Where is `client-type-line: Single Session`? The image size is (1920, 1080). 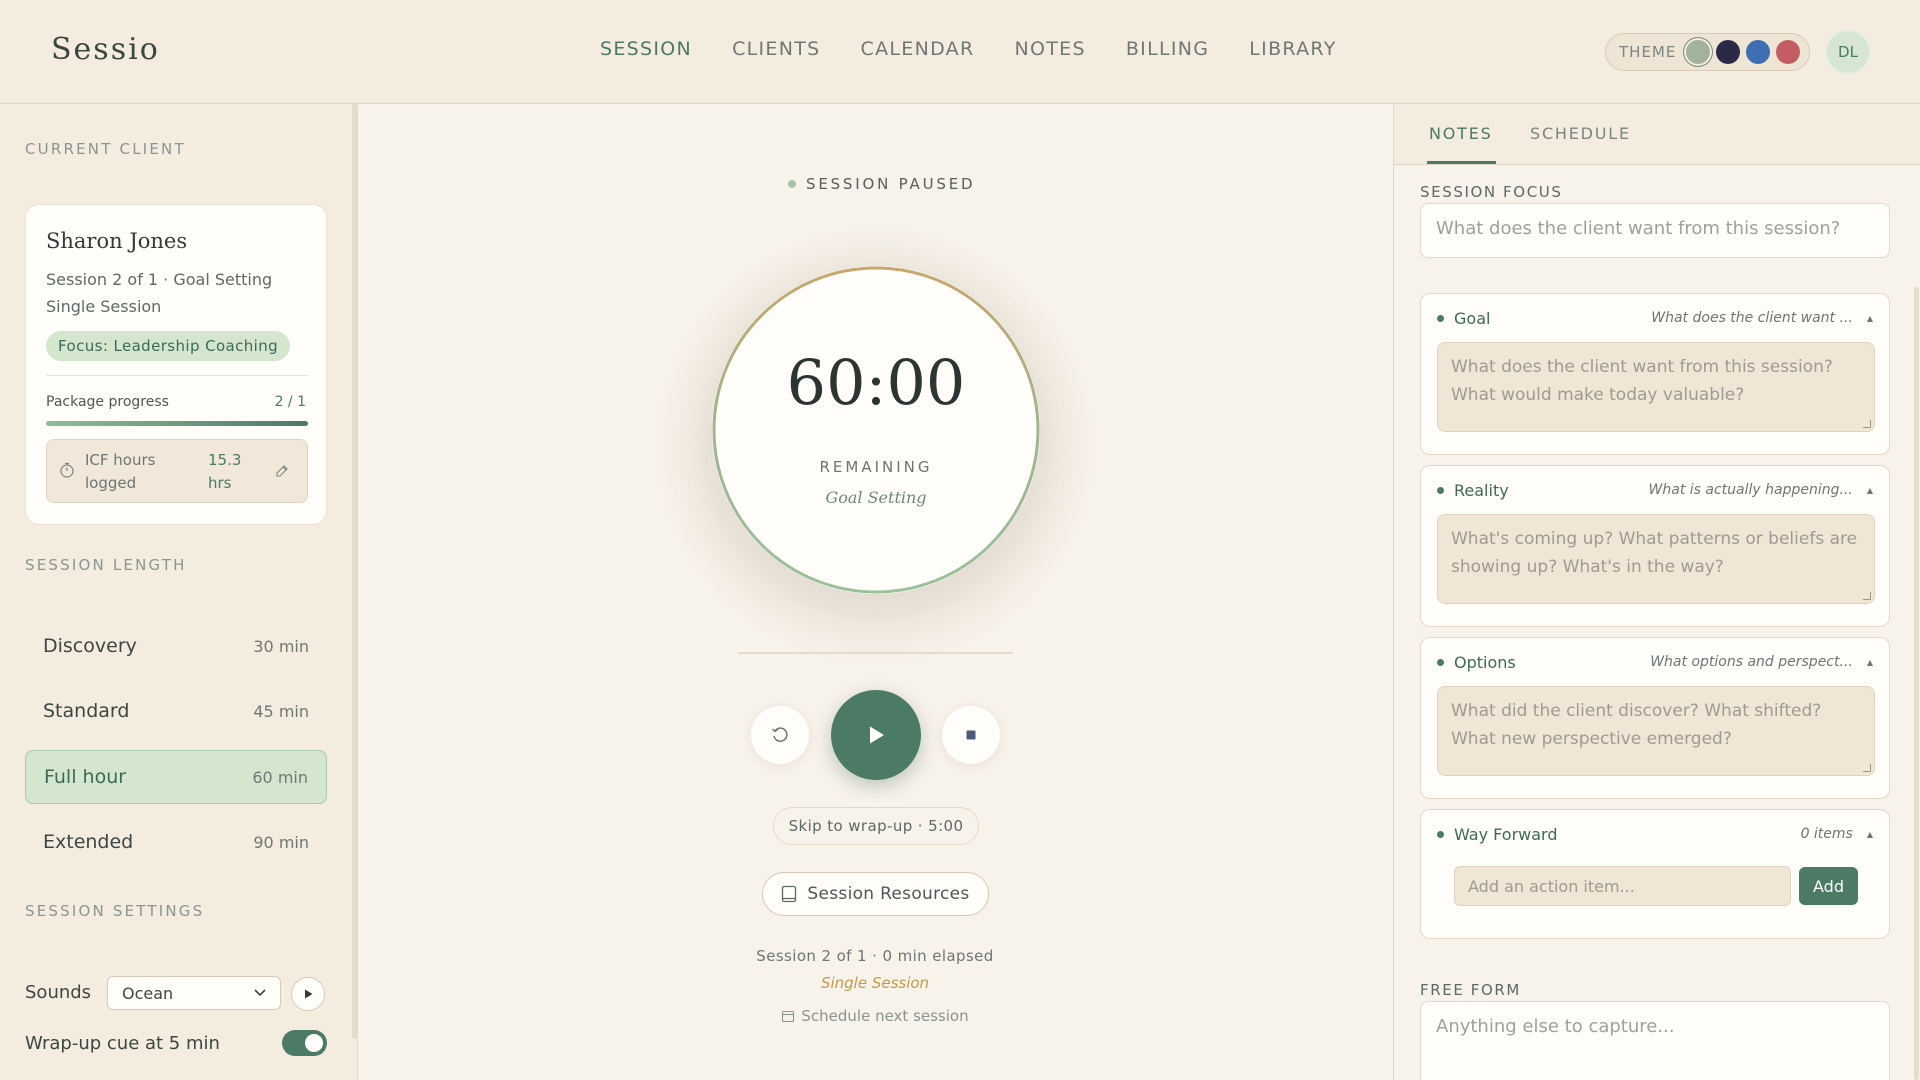
client-type-line: Single Session is located at coordinates (104, 306).